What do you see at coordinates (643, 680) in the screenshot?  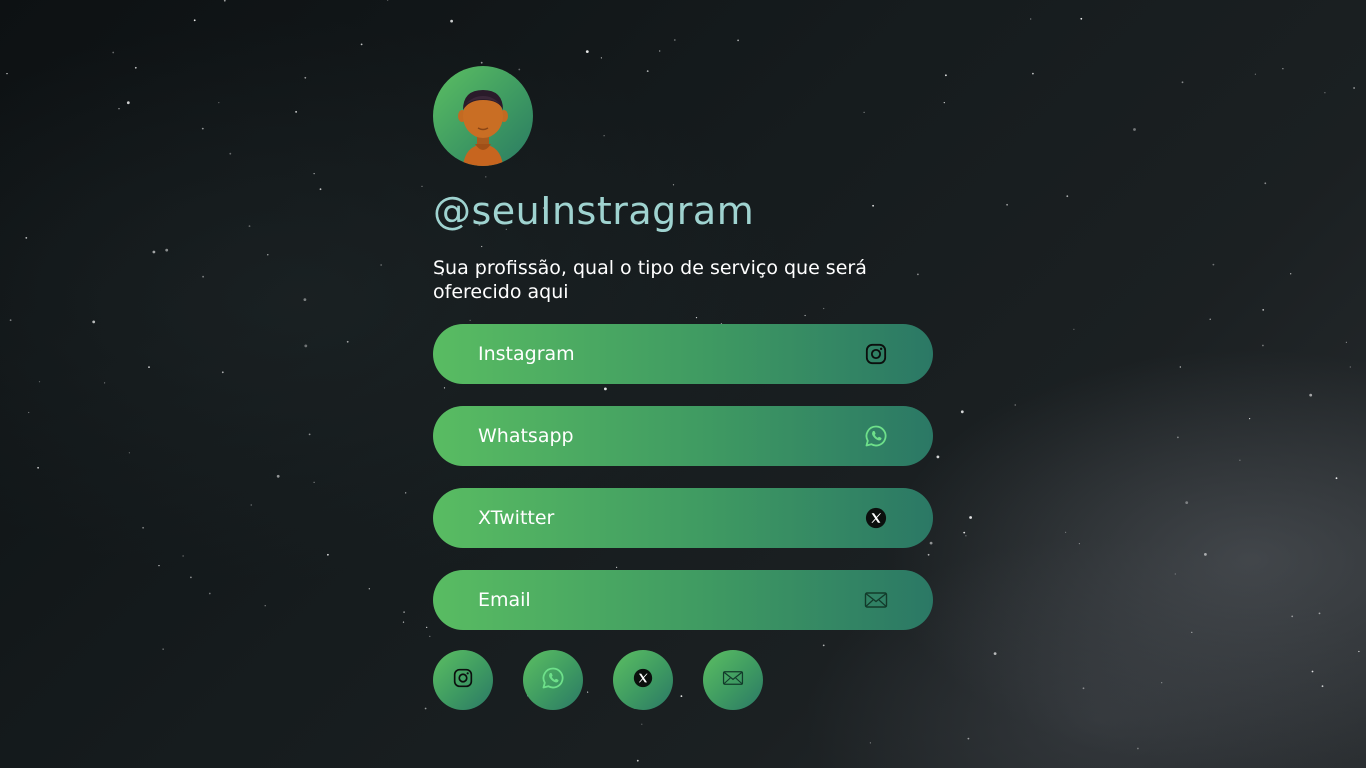 I see `xtwitter-social-button` at bounding box center [643, 680].